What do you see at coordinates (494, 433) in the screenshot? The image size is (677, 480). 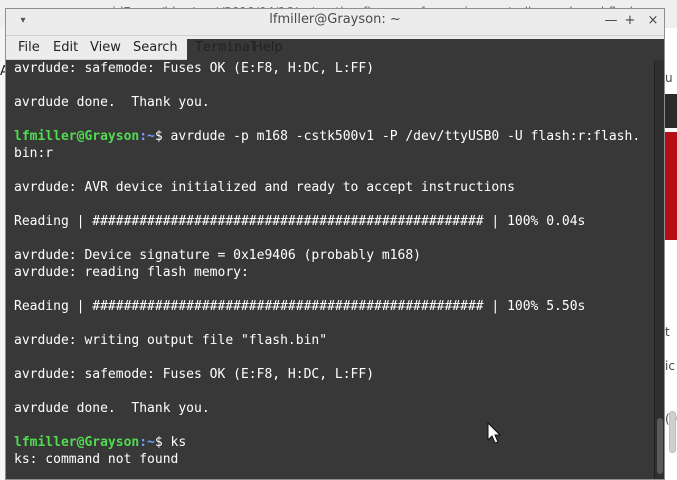 I see `mouse-pointer-icon` at bounding box center [494, 433].